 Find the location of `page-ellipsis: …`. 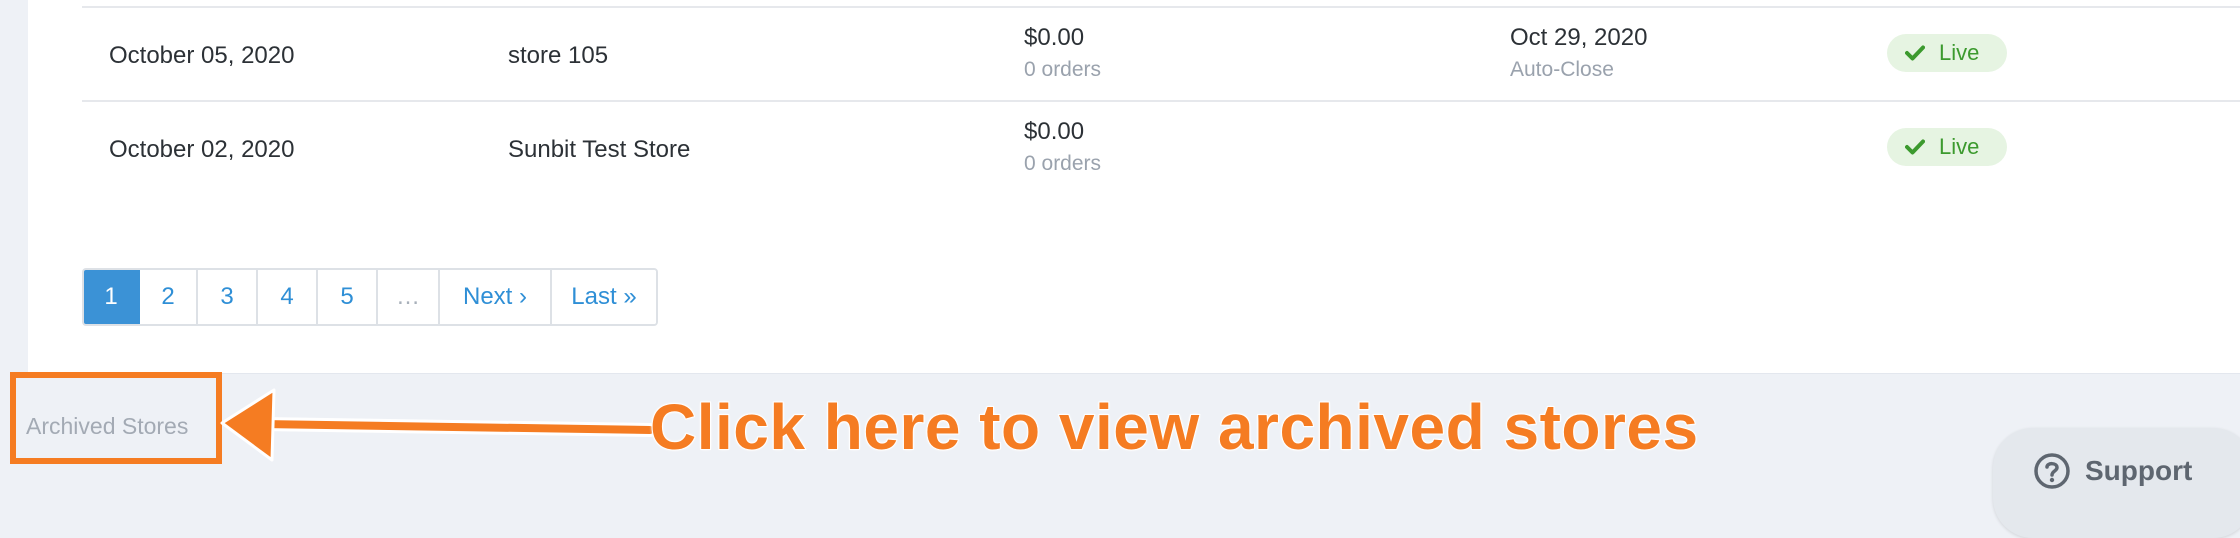

page-ellipsis: … is located at coordinates (409, 297).